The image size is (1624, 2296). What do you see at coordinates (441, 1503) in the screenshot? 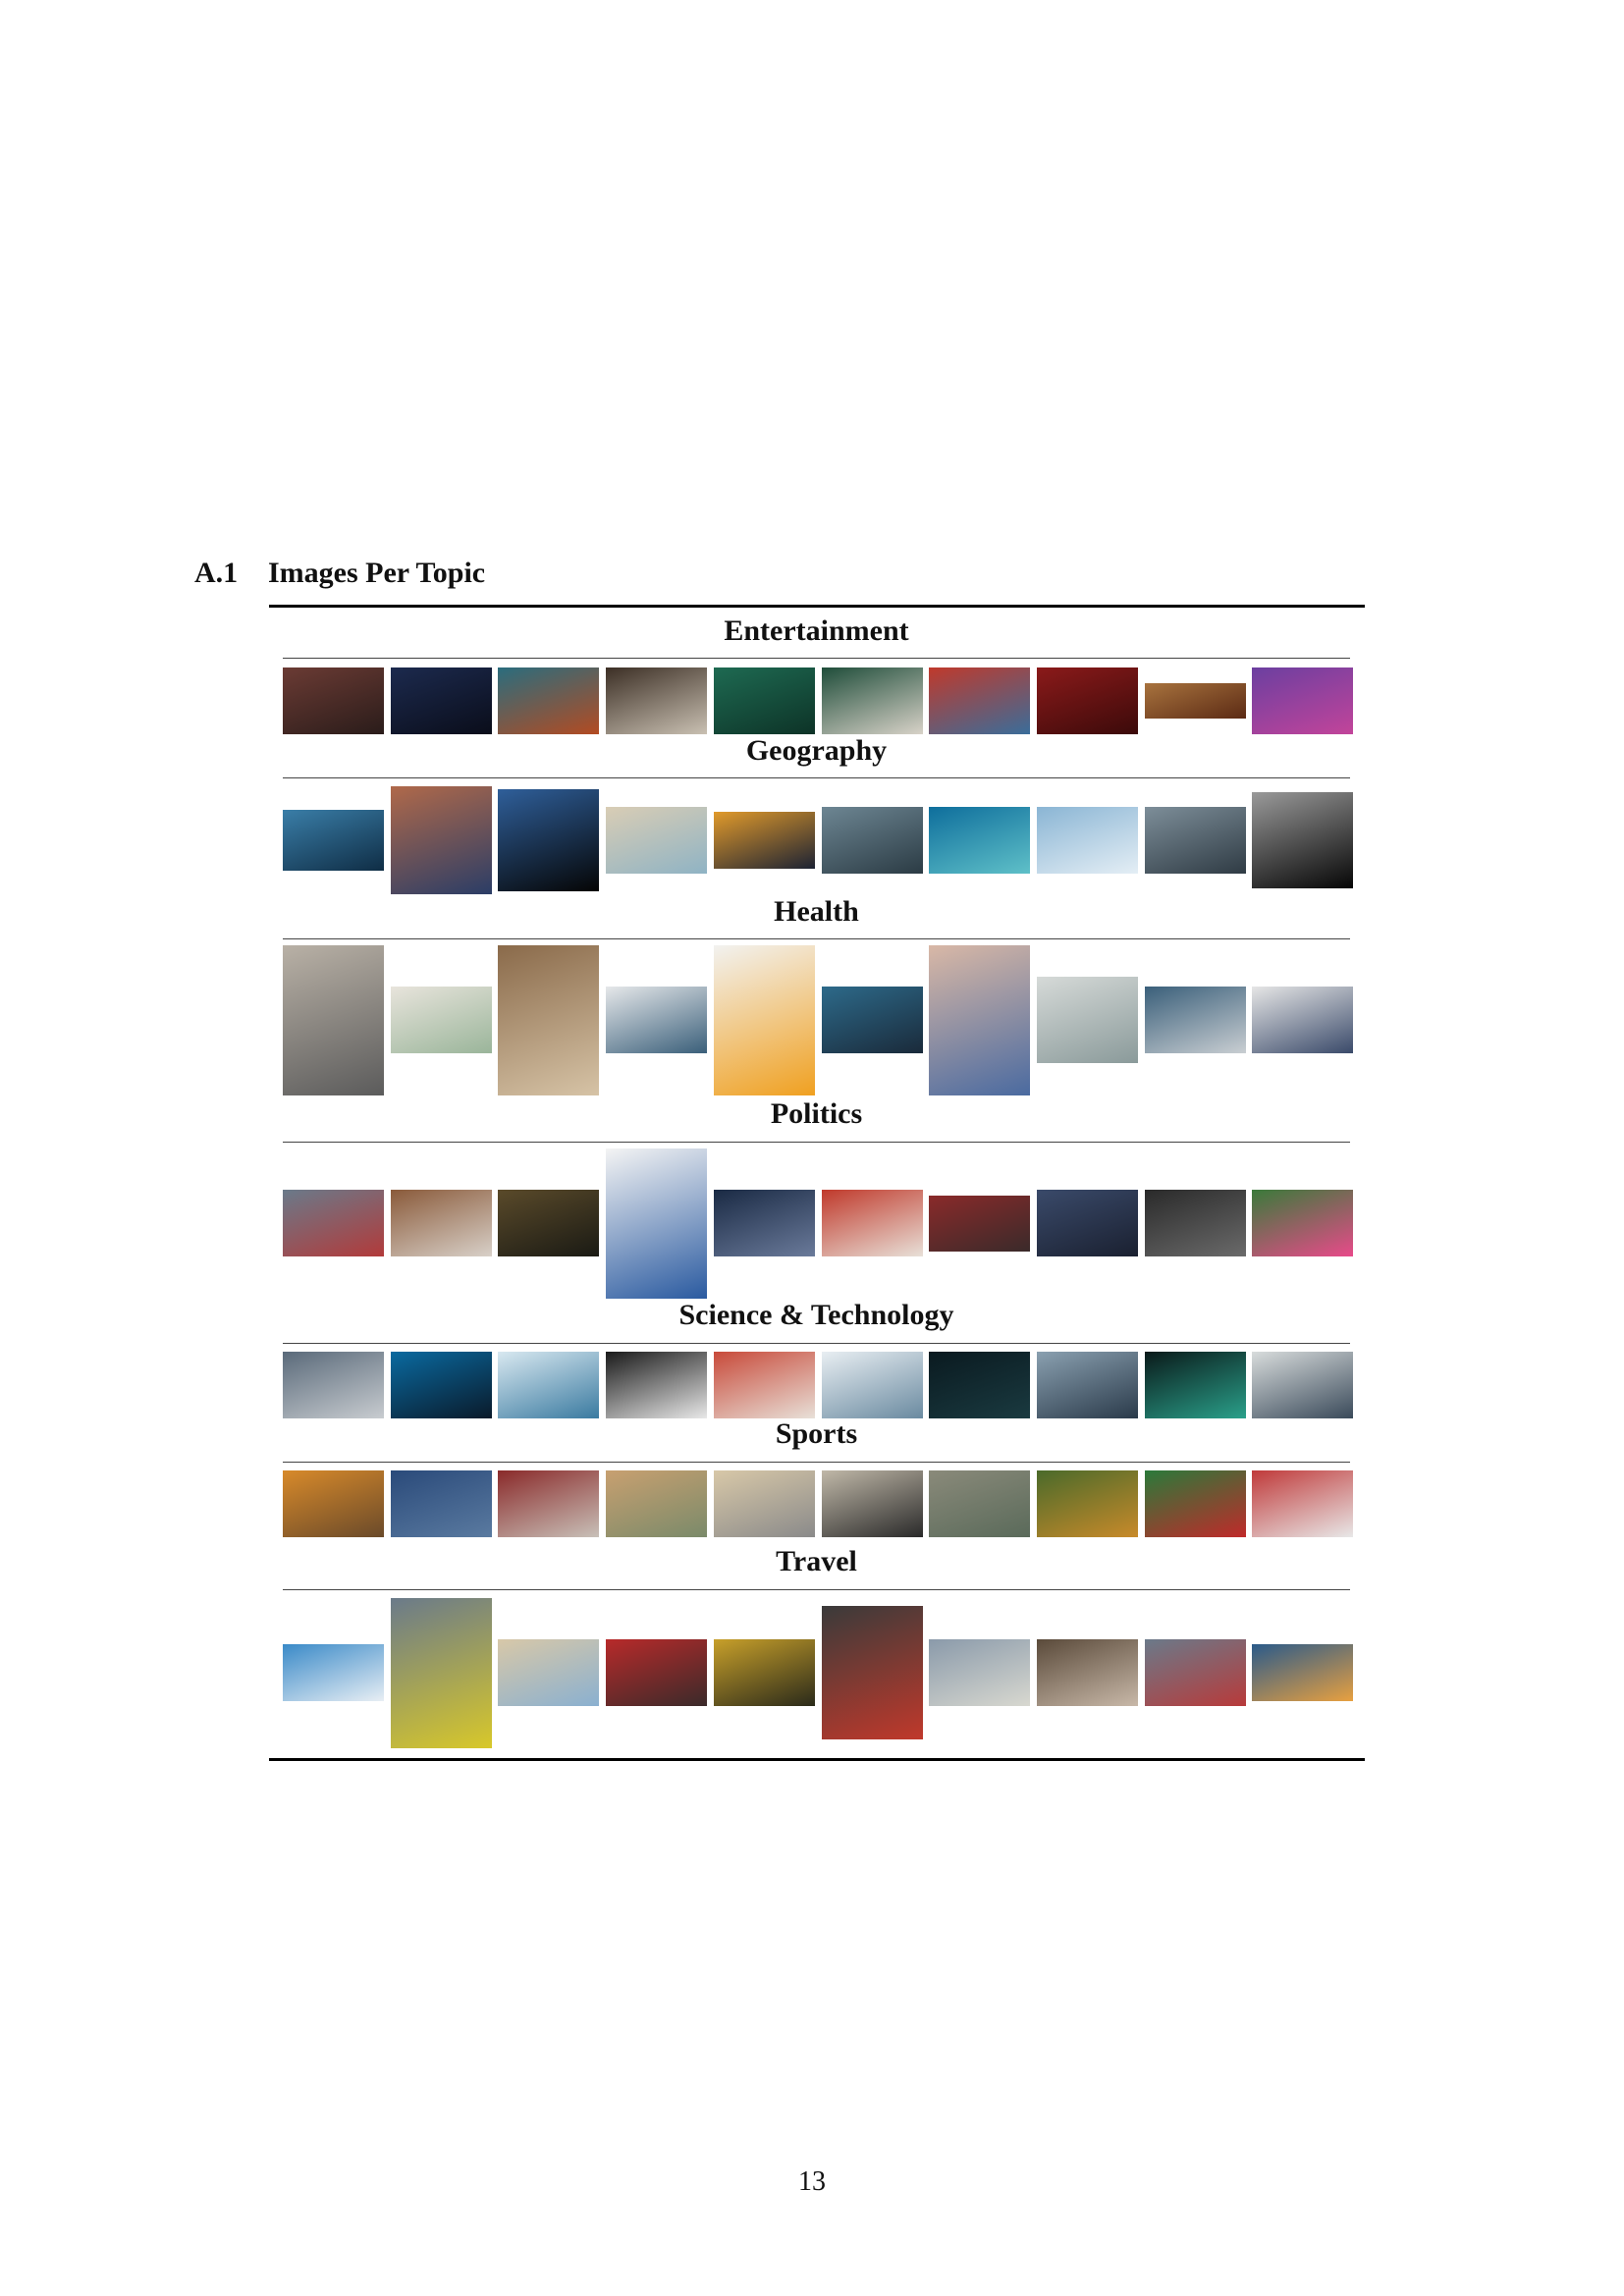
I see `photo-kayak-sea-icon` at bounding box center [441, 1503].